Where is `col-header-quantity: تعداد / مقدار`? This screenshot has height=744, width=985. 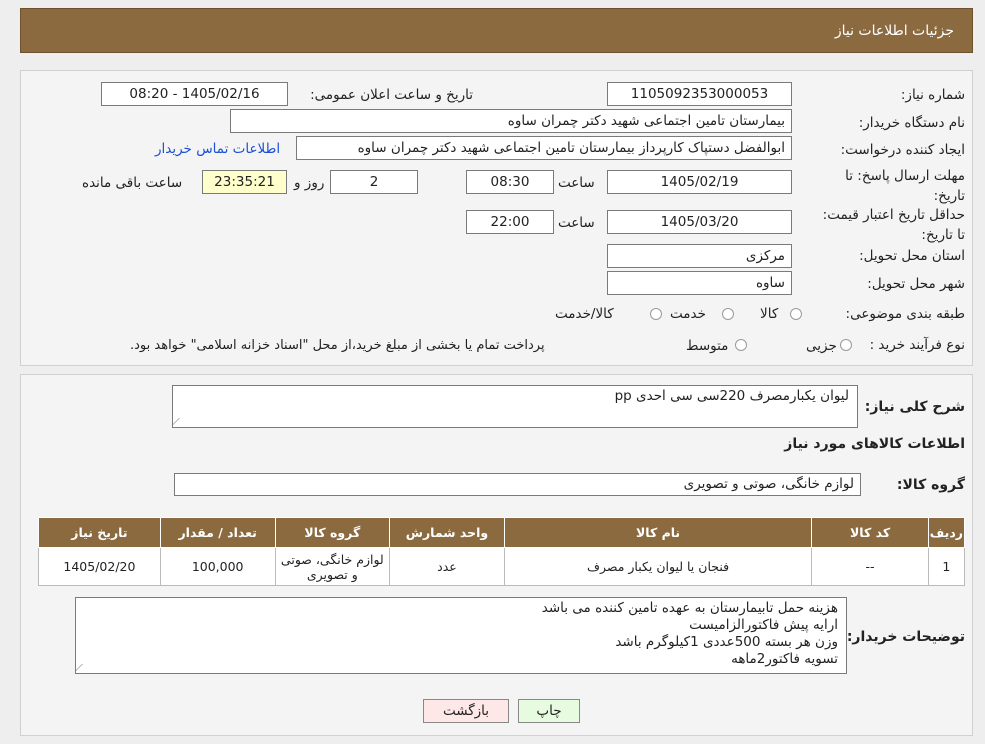 col-header-quantity: تعداد / مقدار is located at coordinates (217, 532).